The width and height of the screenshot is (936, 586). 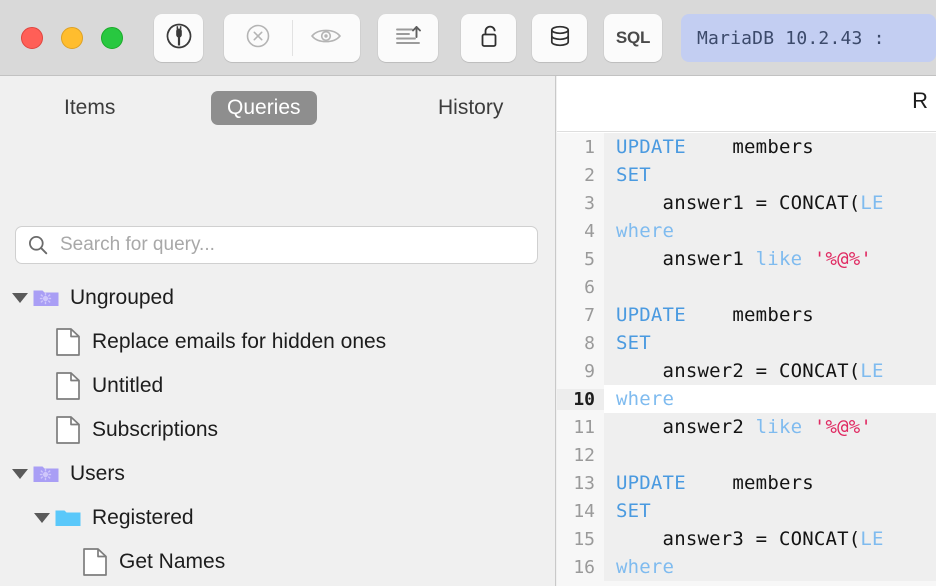 What do you see at coordinates (580, 483) in the screenshot?
I see `line-number: 13` at bounding box center [580, 483].